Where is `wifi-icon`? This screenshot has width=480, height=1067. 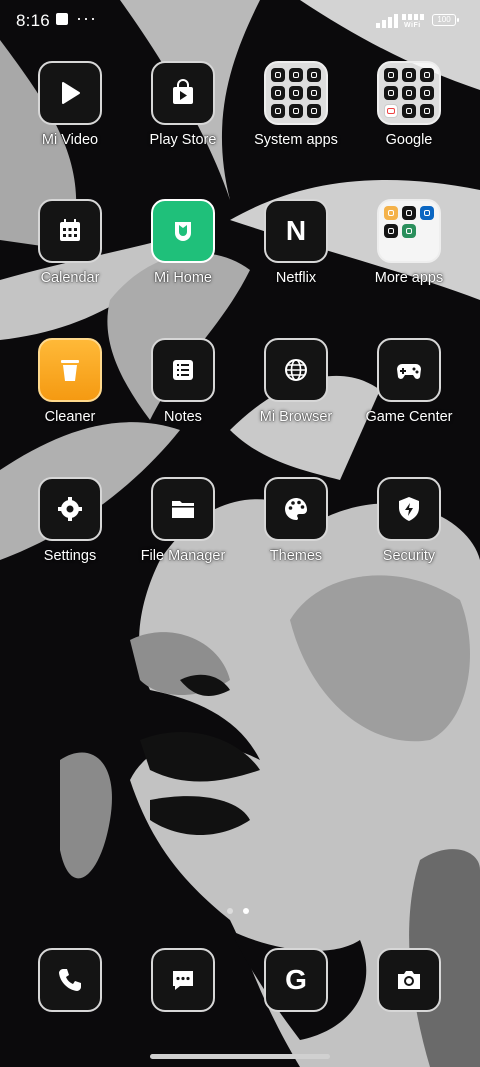
wifi-icon is located at coordinates (413, 17).